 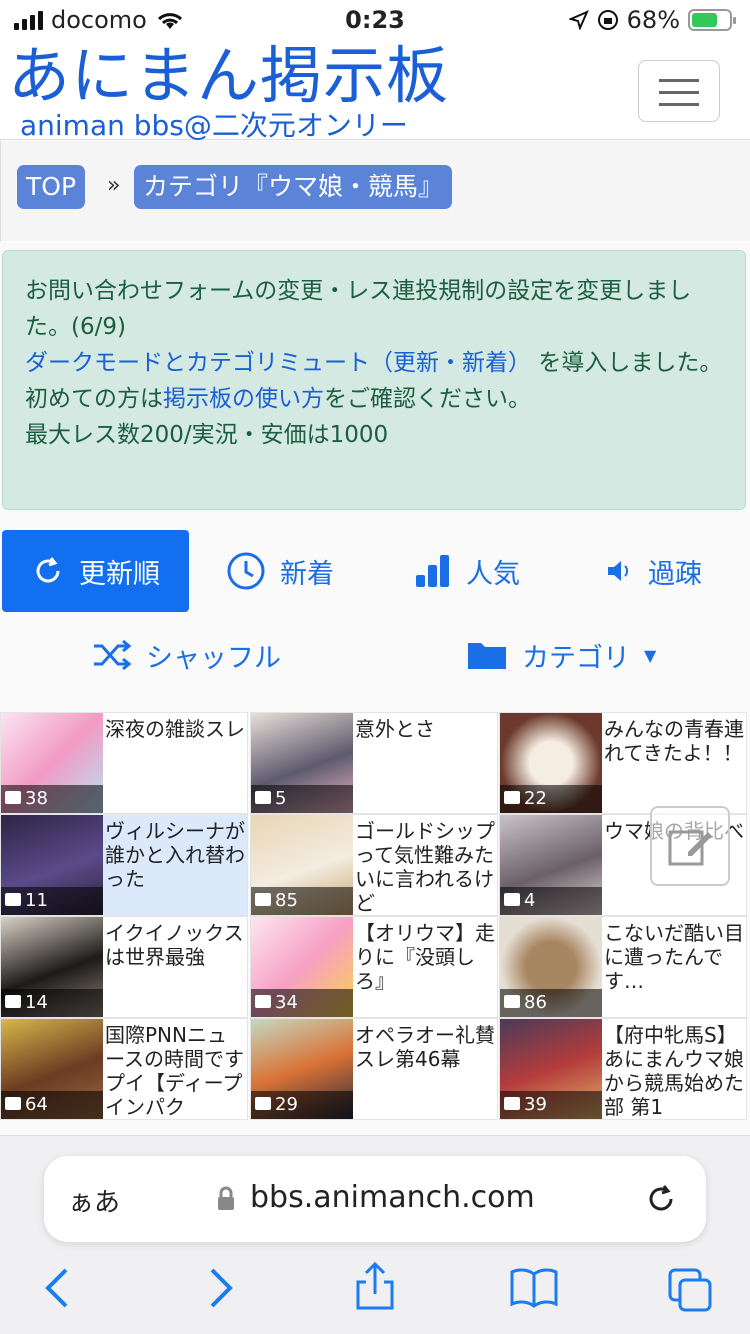 I want to click on lock-icon, so click(x=226, y=1198).